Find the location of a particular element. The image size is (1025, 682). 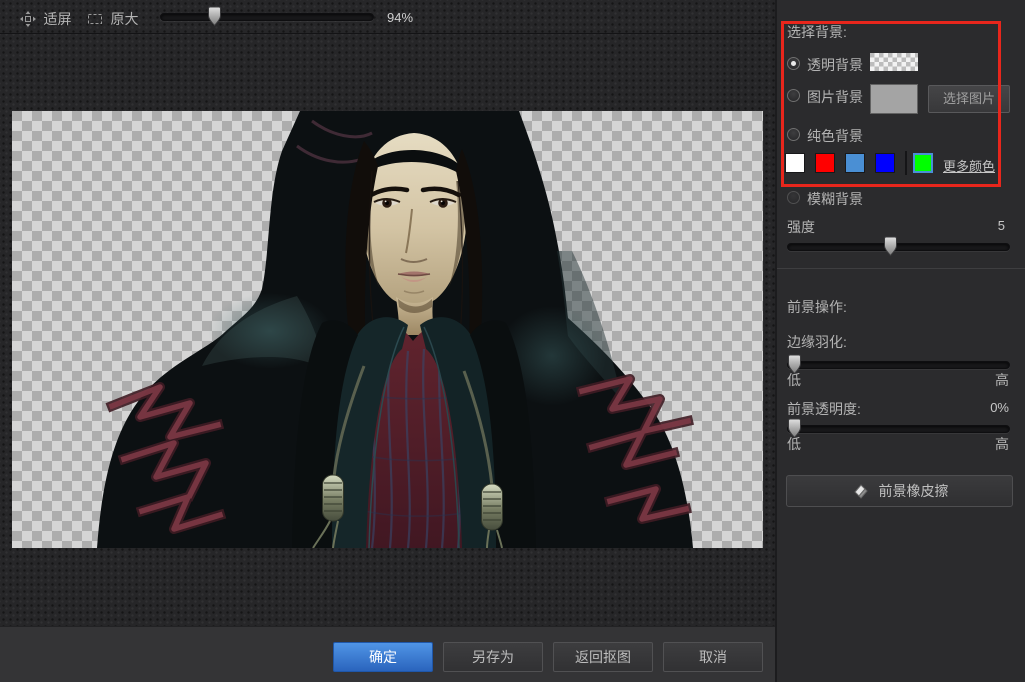

zoom-slider-handle is located at coordinates (214, 16).